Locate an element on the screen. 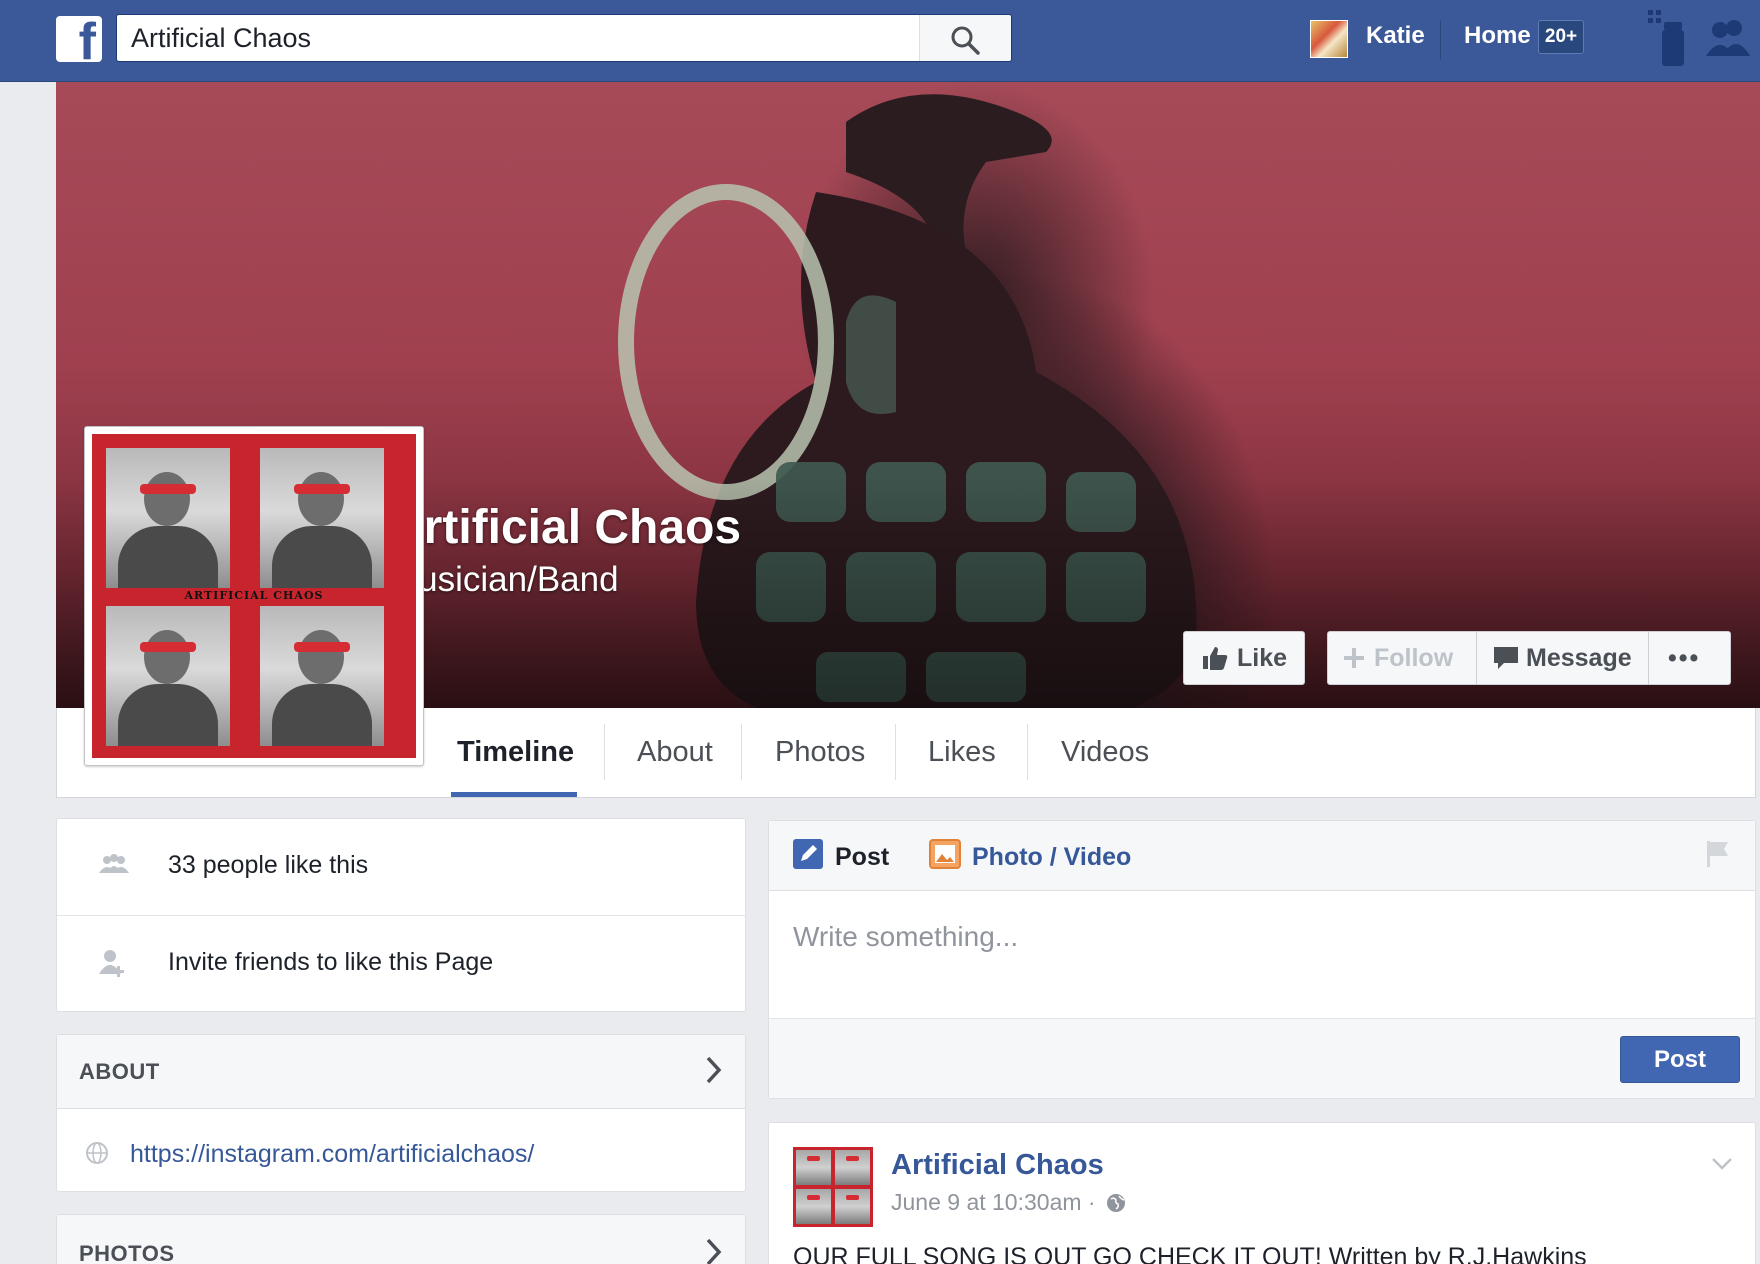  active-tab-indicator is located at coordinates (514, 794).